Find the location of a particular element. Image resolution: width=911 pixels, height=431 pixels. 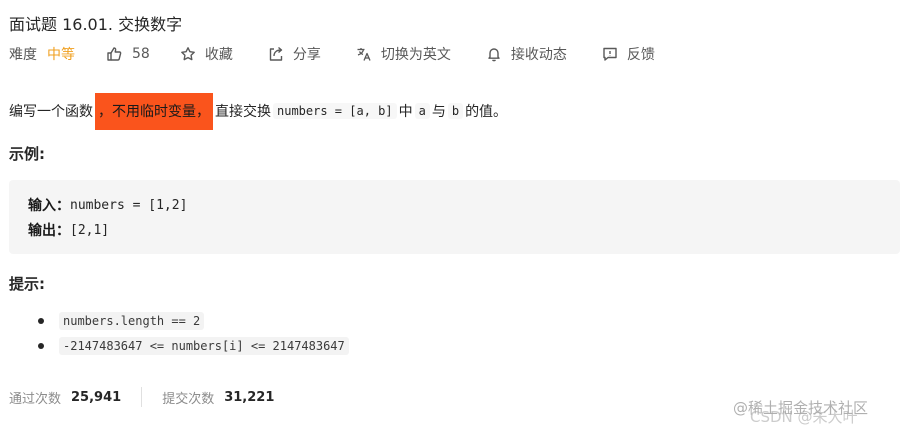

example-input-value: numbers = [1,2] is located at coordinates (129, 205).